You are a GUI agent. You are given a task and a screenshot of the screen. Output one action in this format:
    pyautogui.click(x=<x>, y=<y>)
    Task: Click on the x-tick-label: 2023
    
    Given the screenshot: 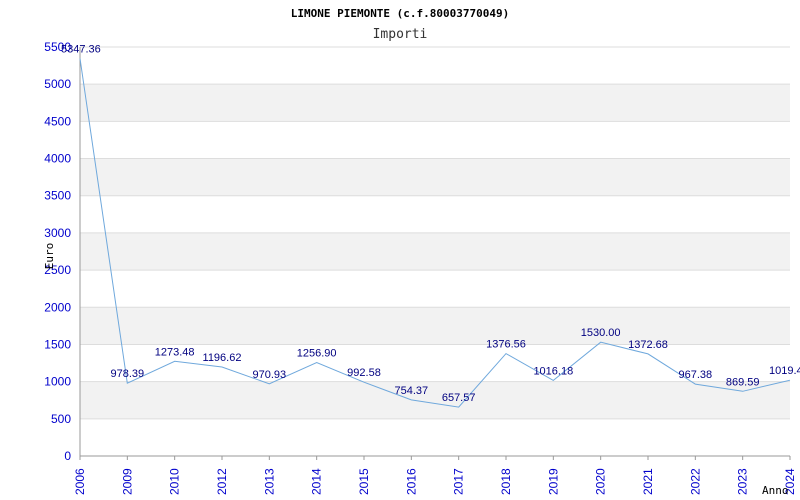 What is the action you would take?
    pyautogui.click(x=743, y=481)
    